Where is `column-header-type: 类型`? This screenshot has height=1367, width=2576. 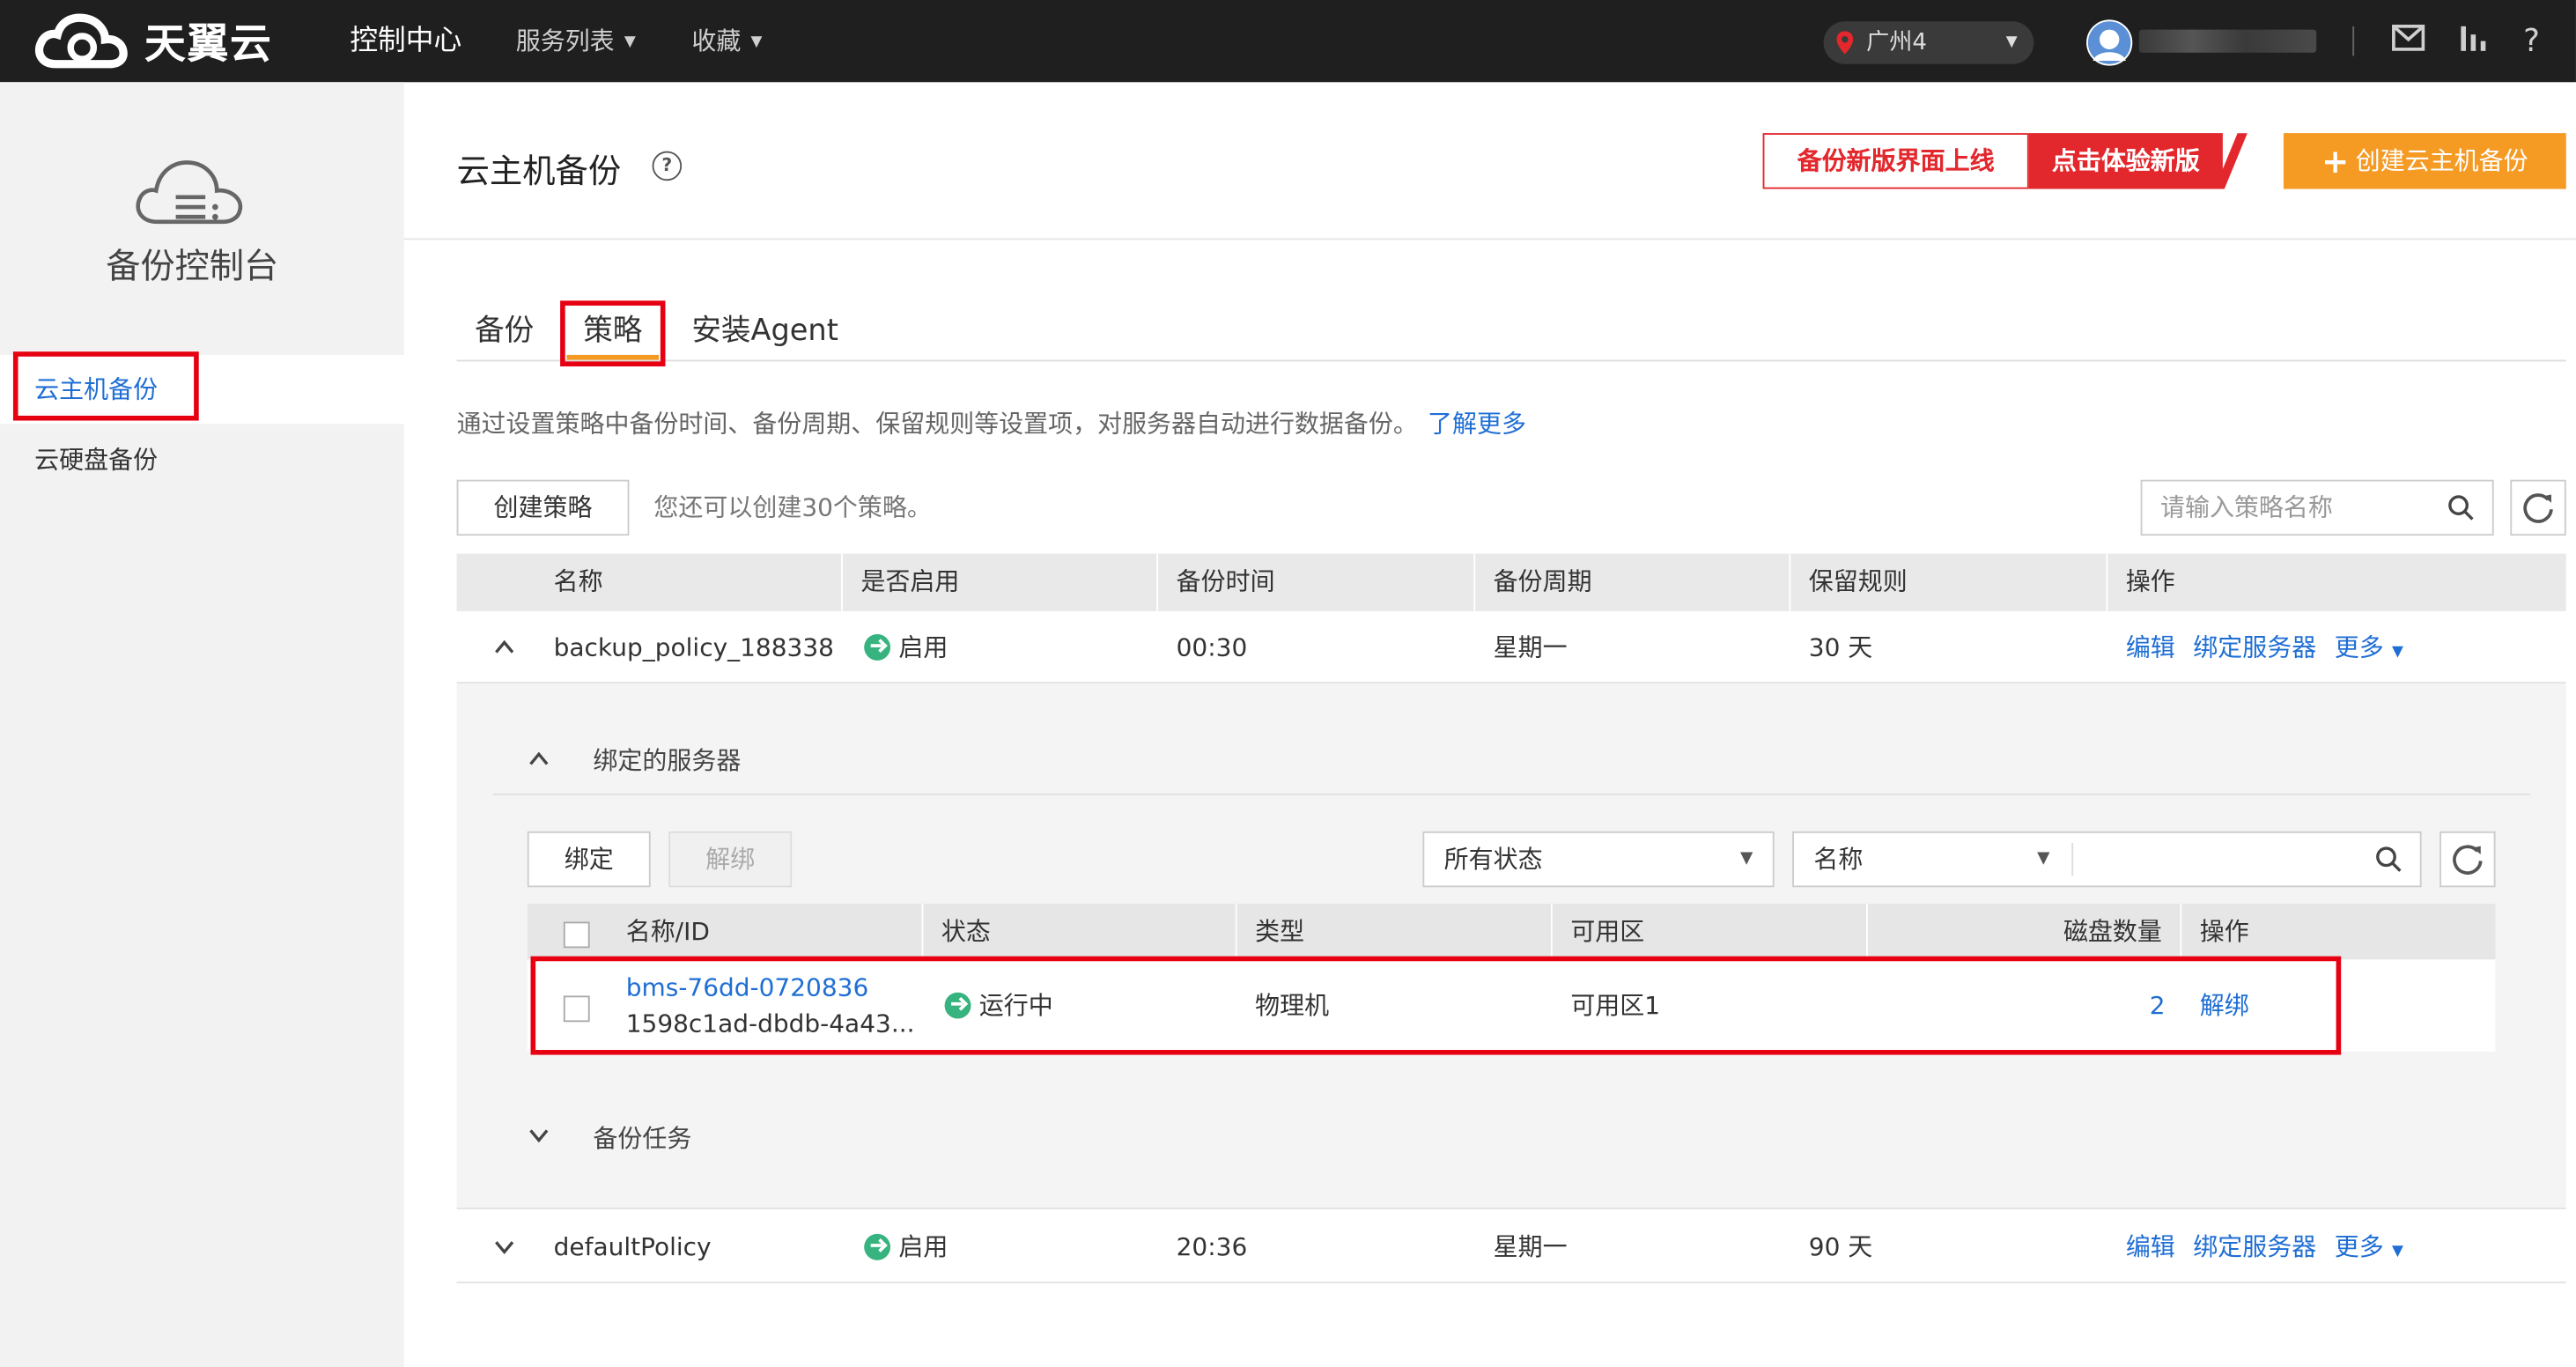
column-header-type: 类型 is located at coordinates (1280, 931).